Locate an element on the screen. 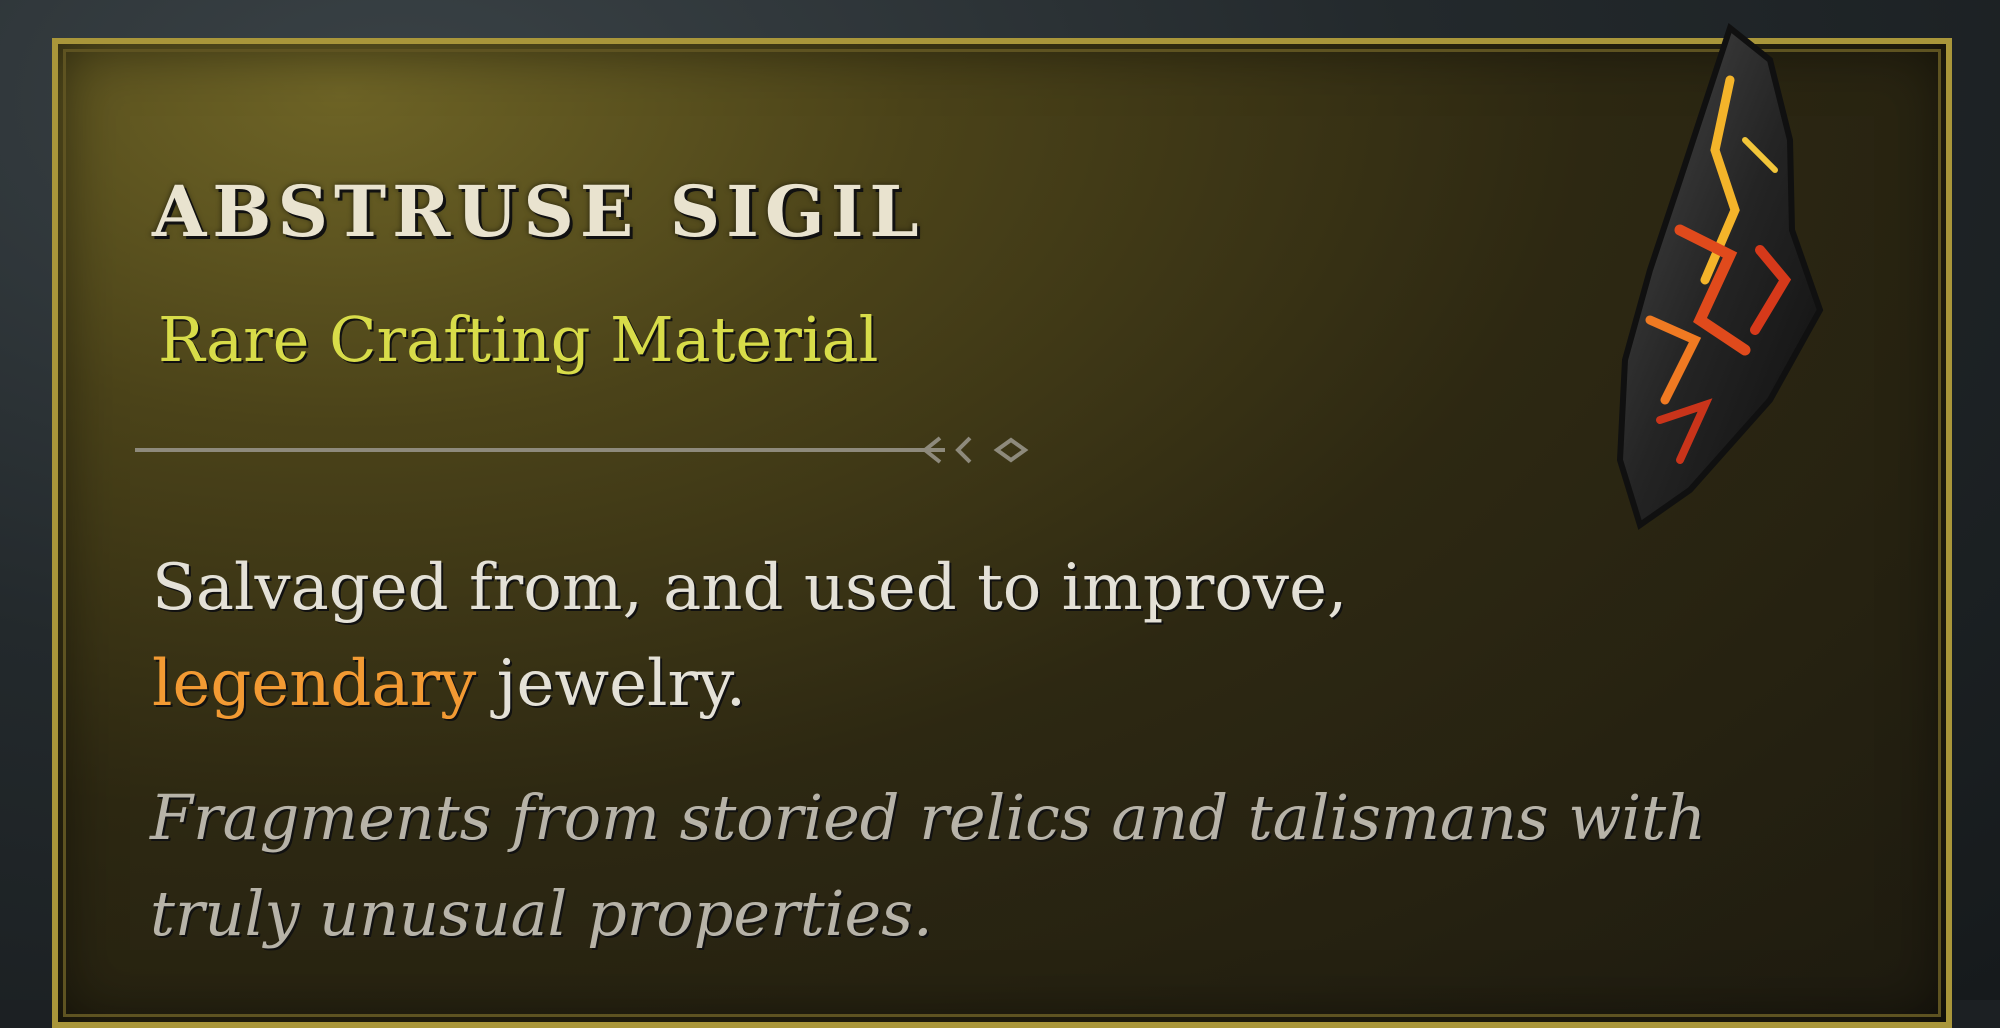 The height and width of the screenshot is (1028, 2000). description-text-2: jewelry. is located at coordinates (611, 684).